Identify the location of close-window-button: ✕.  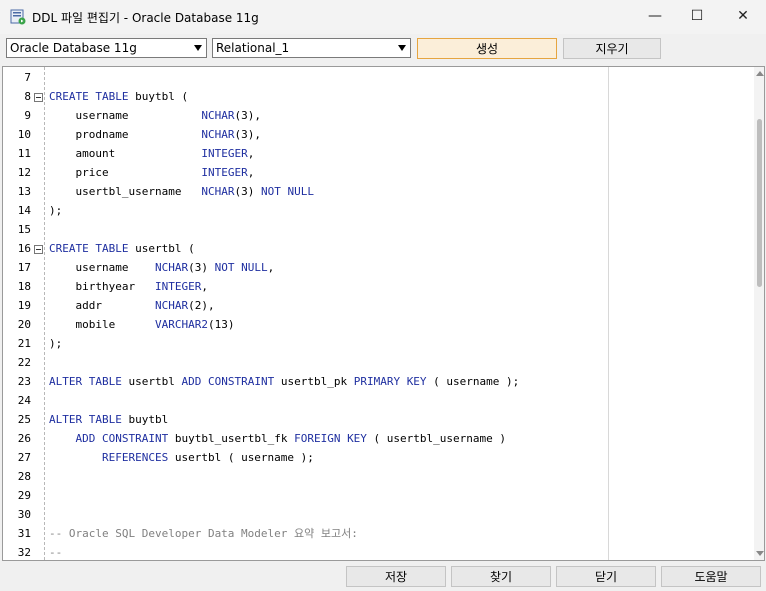
(743, 16).